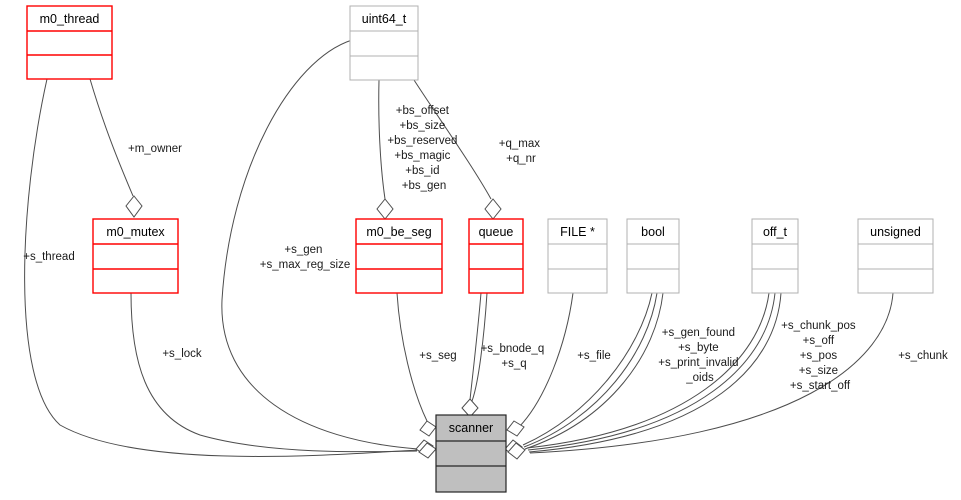 This screenshot has height=500, width=961. Describe the element at coordinates (69, 42) in the screenshot. I see `class-box-m0_thread: m0_thread` at that location.